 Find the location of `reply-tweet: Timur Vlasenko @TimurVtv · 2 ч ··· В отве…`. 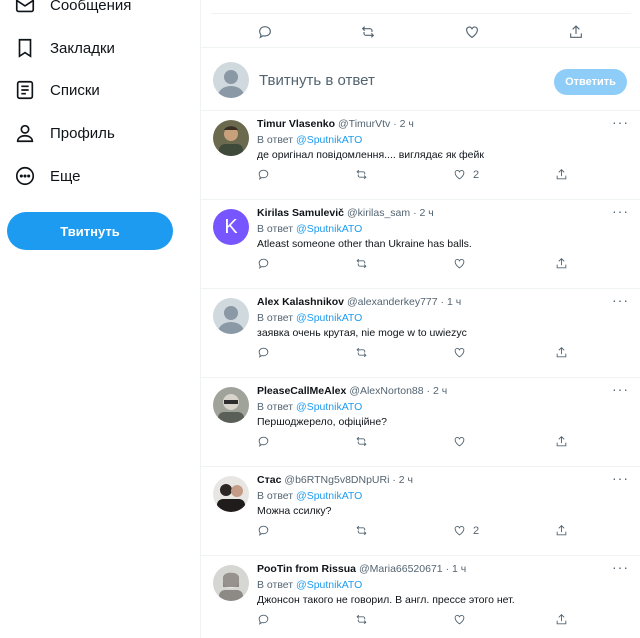

reply-tweet: Timur Vlasenko @TimurVtv · 2 ч ··· В отве… is located at coordinates (420, 156).